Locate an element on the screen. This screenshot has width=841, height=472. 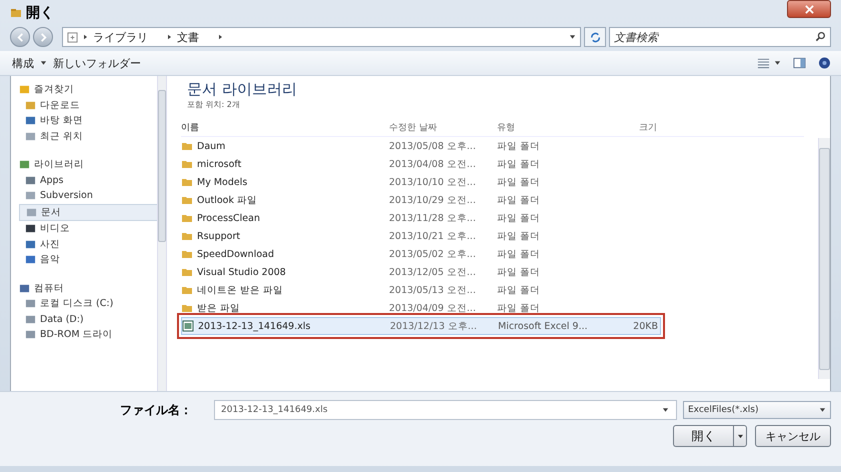
file-name: Daum is located at coordinates (211, 146).